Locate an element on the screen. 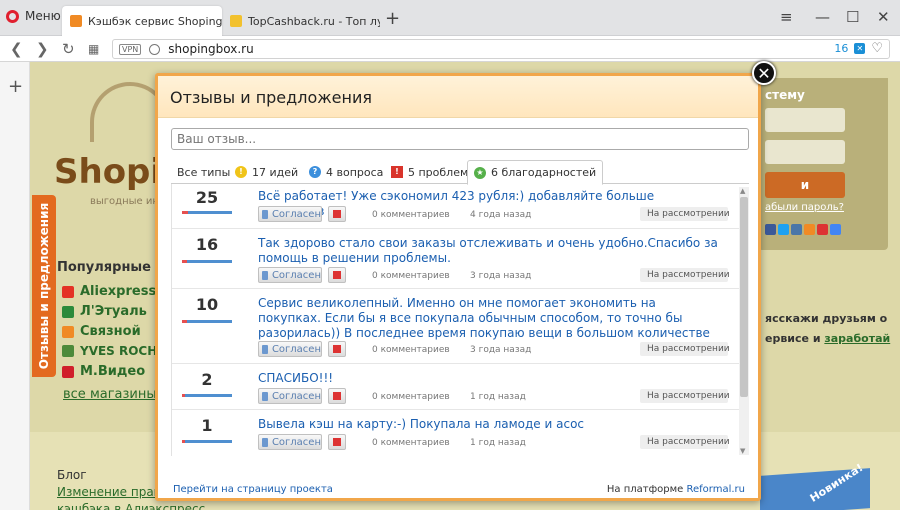 The width and height of the screenshot is (900, 510). tab-label: 17 идей is located at coordinates (275, 172).